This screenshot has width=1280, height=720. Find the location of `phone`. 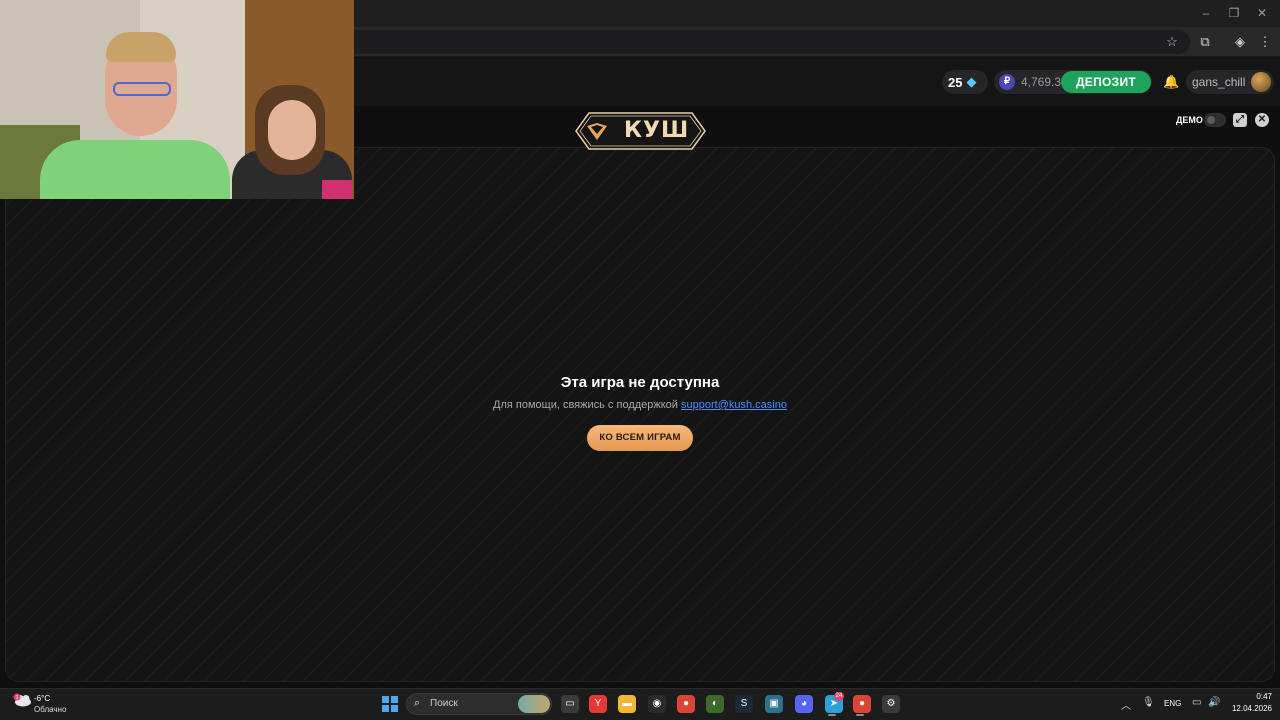

phone is located at coordinates (337, 189).